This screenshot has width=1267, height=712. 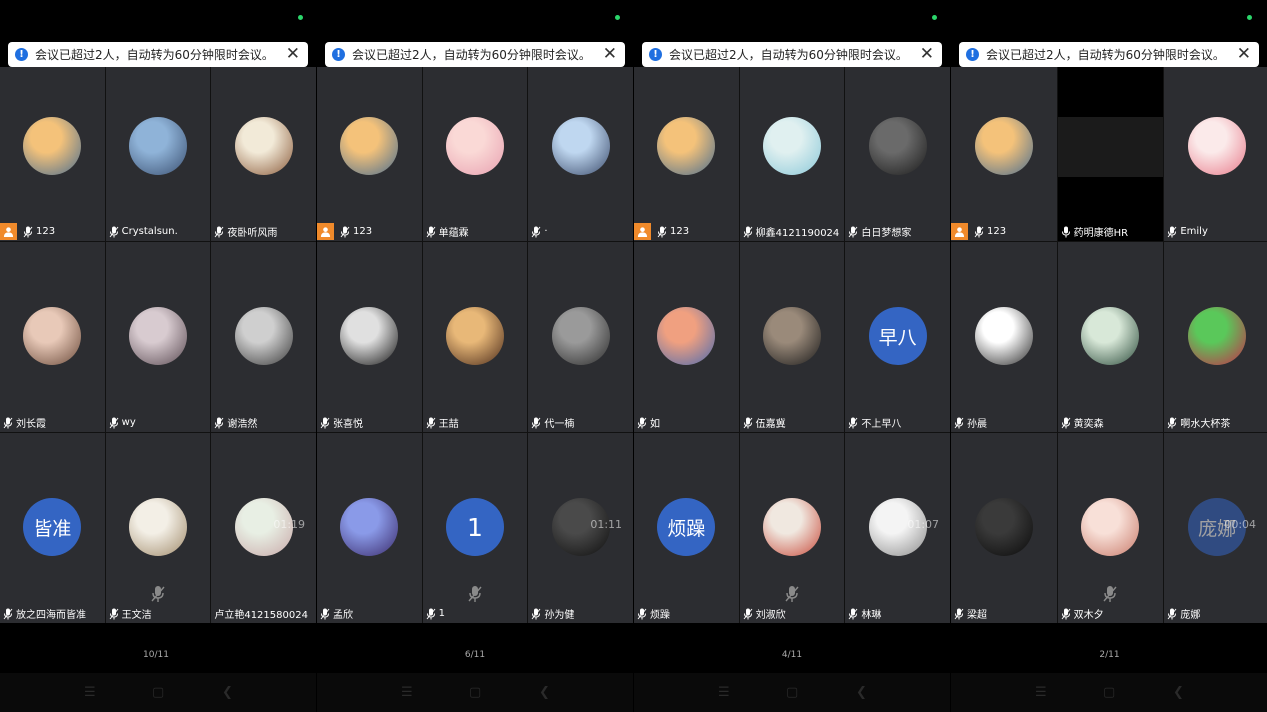 What do you see at coordinates (1004, 528) in the screenshot?
I see `participant-tile: 梁超` at bounding box center [1004, 528].